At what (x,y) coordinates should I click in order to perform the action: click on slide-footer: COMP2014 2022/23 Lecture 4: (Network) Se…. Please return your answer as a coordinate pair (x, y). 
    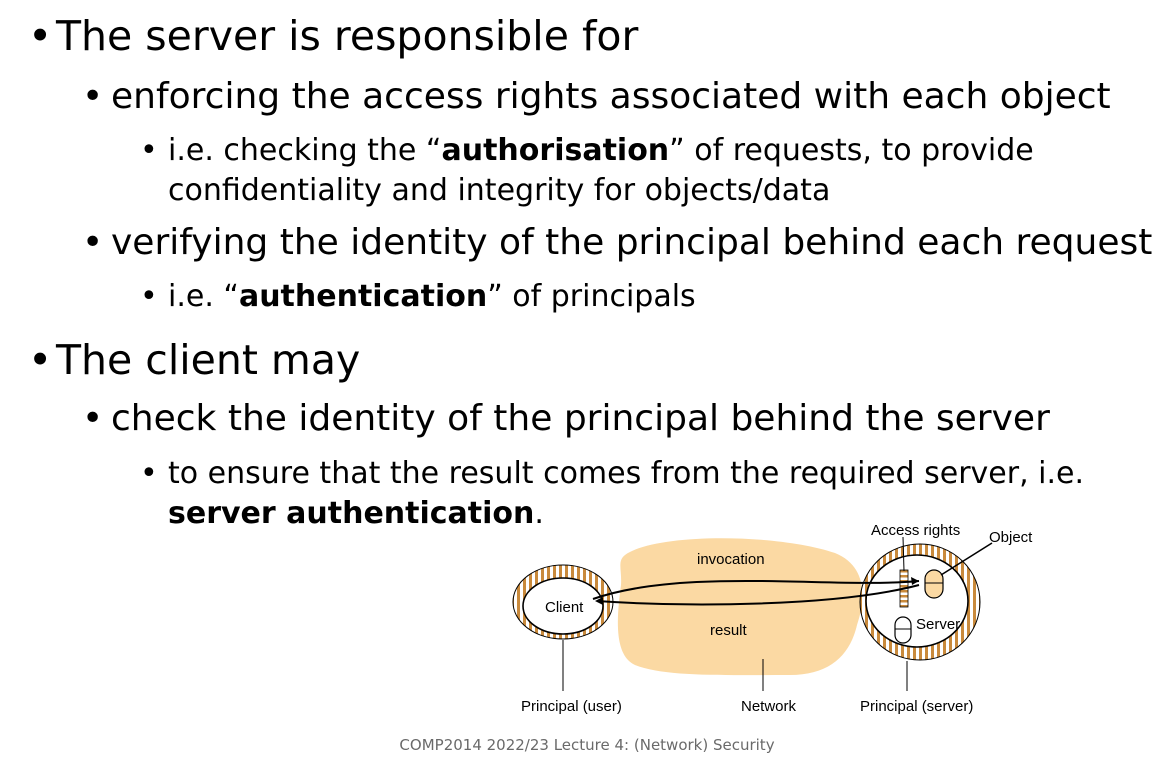
    Looking at the image, I should click on (587, 745).